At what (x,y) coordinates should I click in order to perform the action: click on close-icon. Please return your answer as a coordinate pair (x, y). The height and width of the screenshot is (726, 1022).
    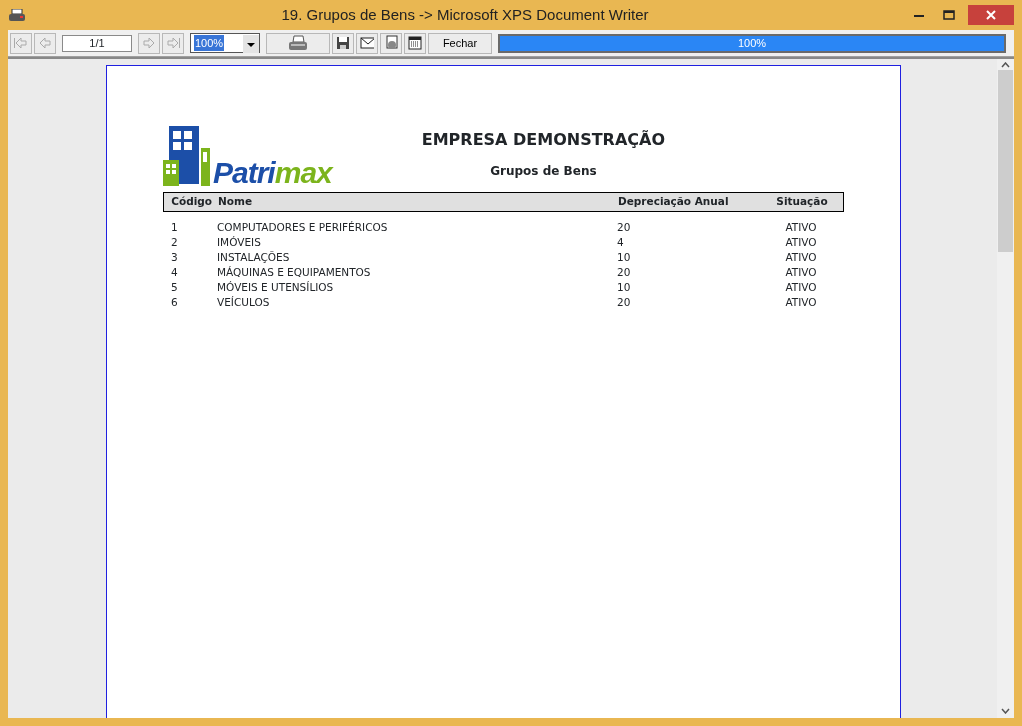
    Looking at the image, I should click on (991, 15).